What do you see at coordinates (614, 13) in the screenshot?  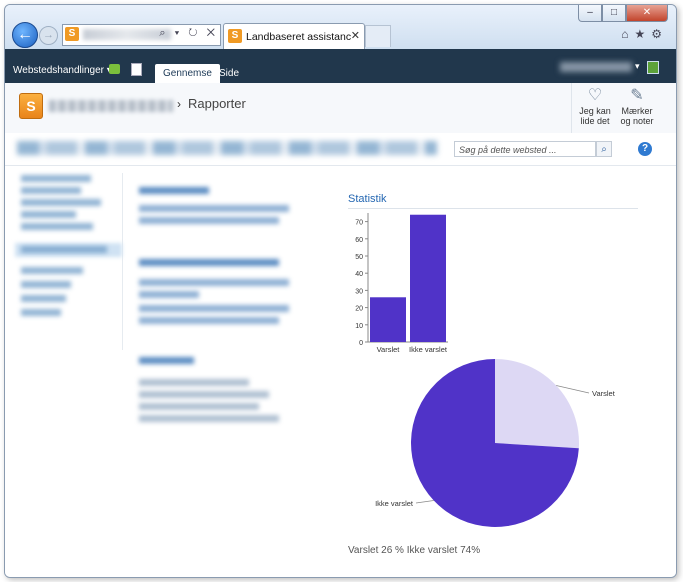 I see `maximize-button: □` at bounding box center [614, 13].